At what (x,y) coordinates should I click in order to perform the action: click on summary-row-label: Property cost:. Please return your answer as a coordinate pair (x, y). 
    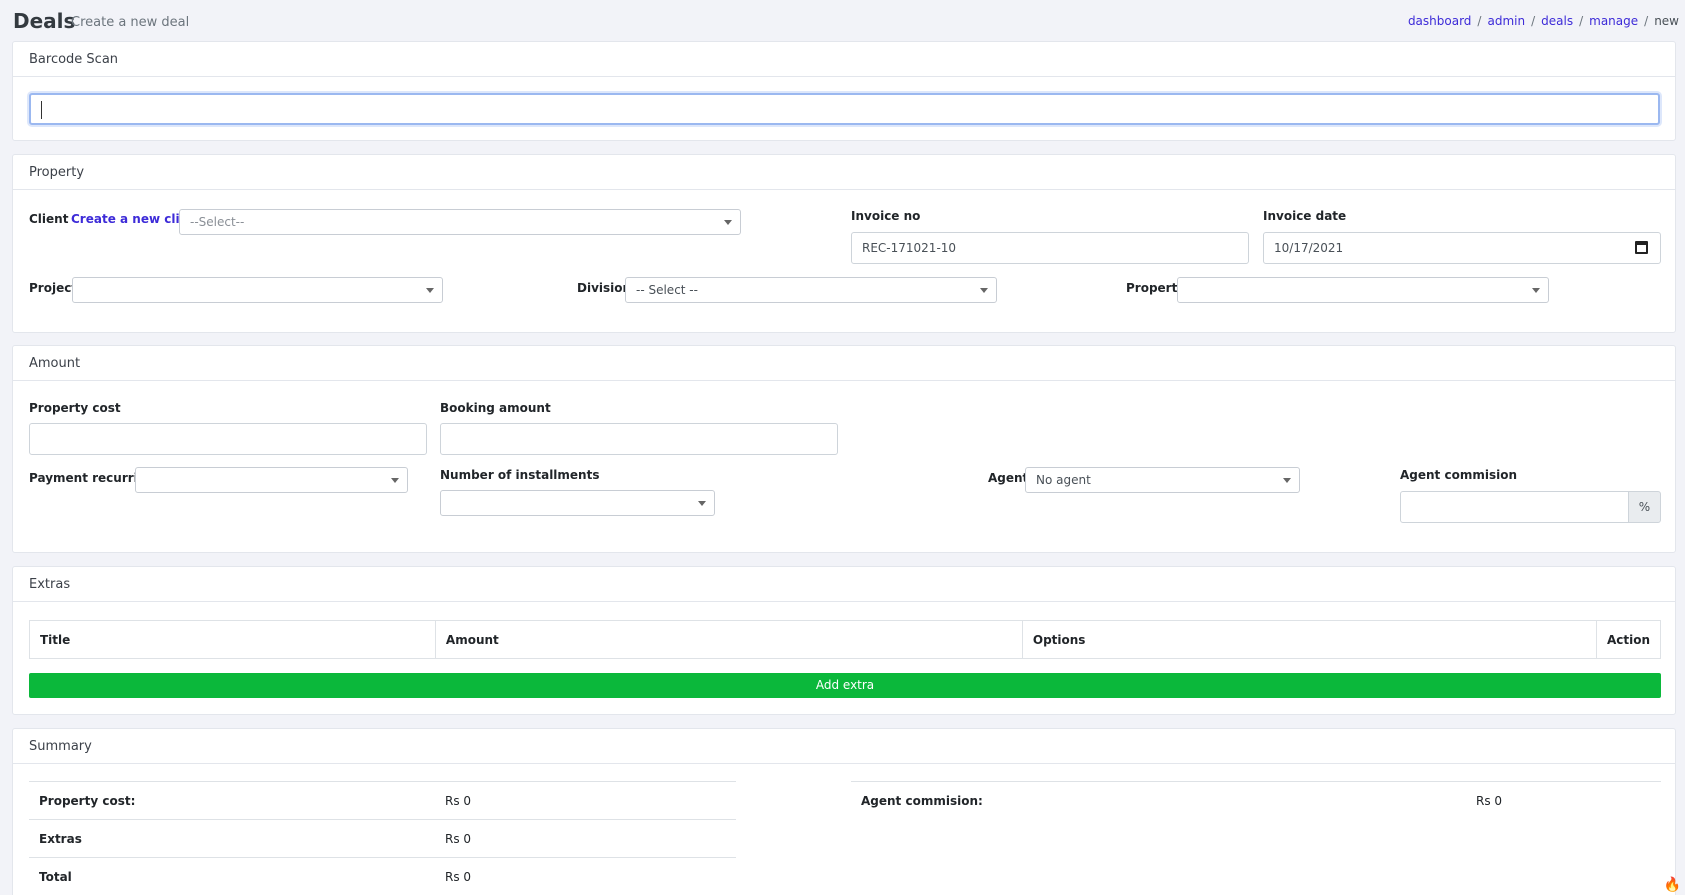
    Looking at the image, I should click on (87, 801).